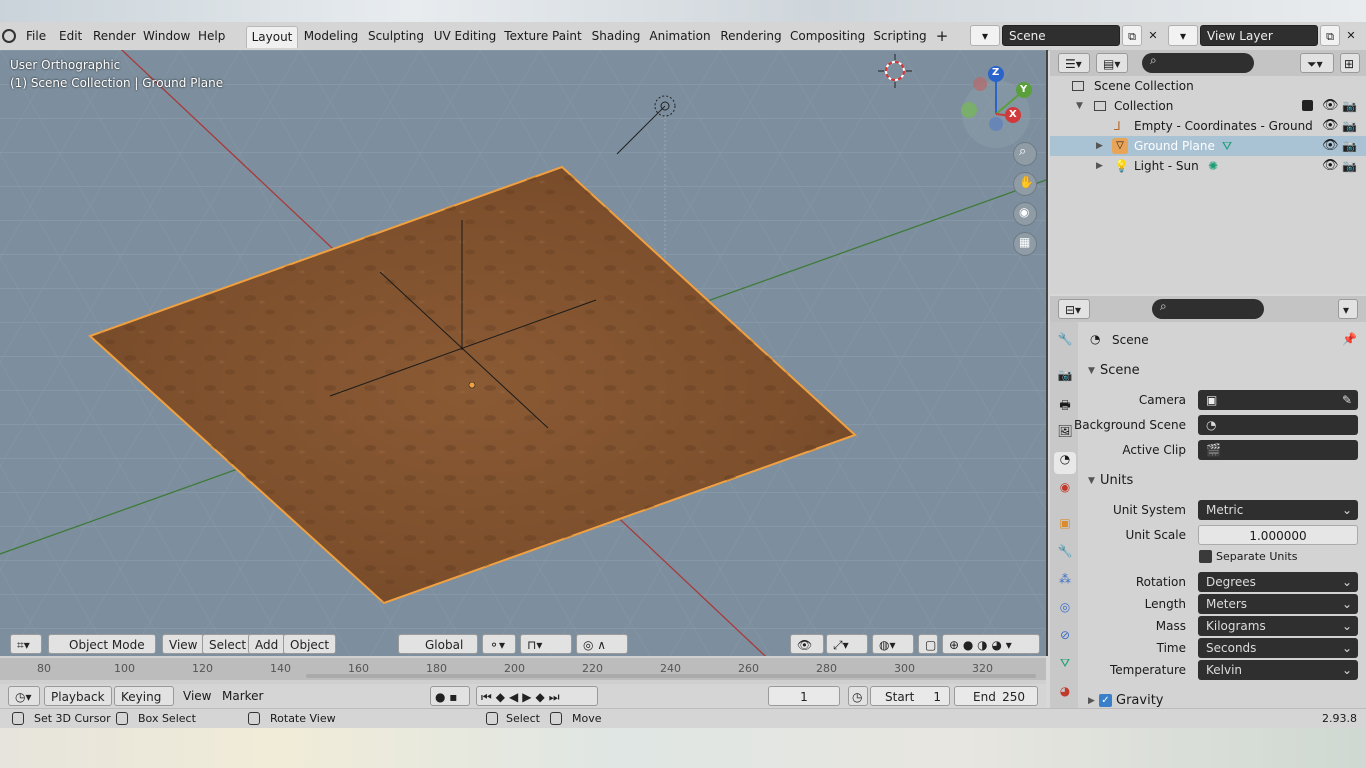  Describe the element at coordinates (1278, 425) in the screenshot. I see `background-scene-field: ◔` at that location.